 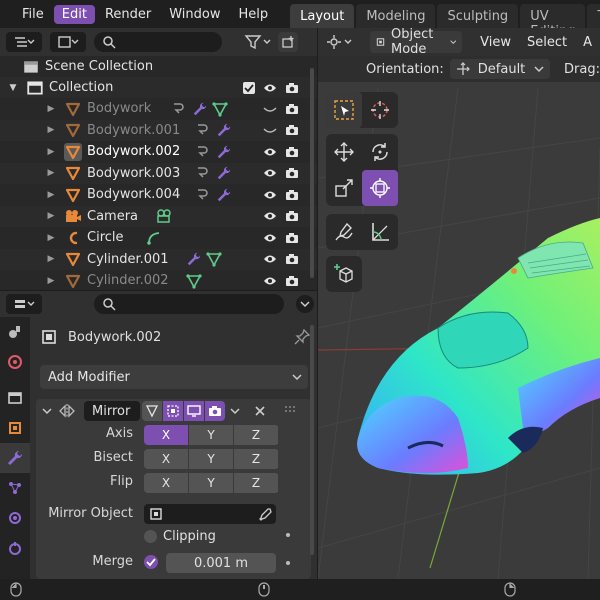 I want to click on properties-options-button, so click(x=305, y=304).